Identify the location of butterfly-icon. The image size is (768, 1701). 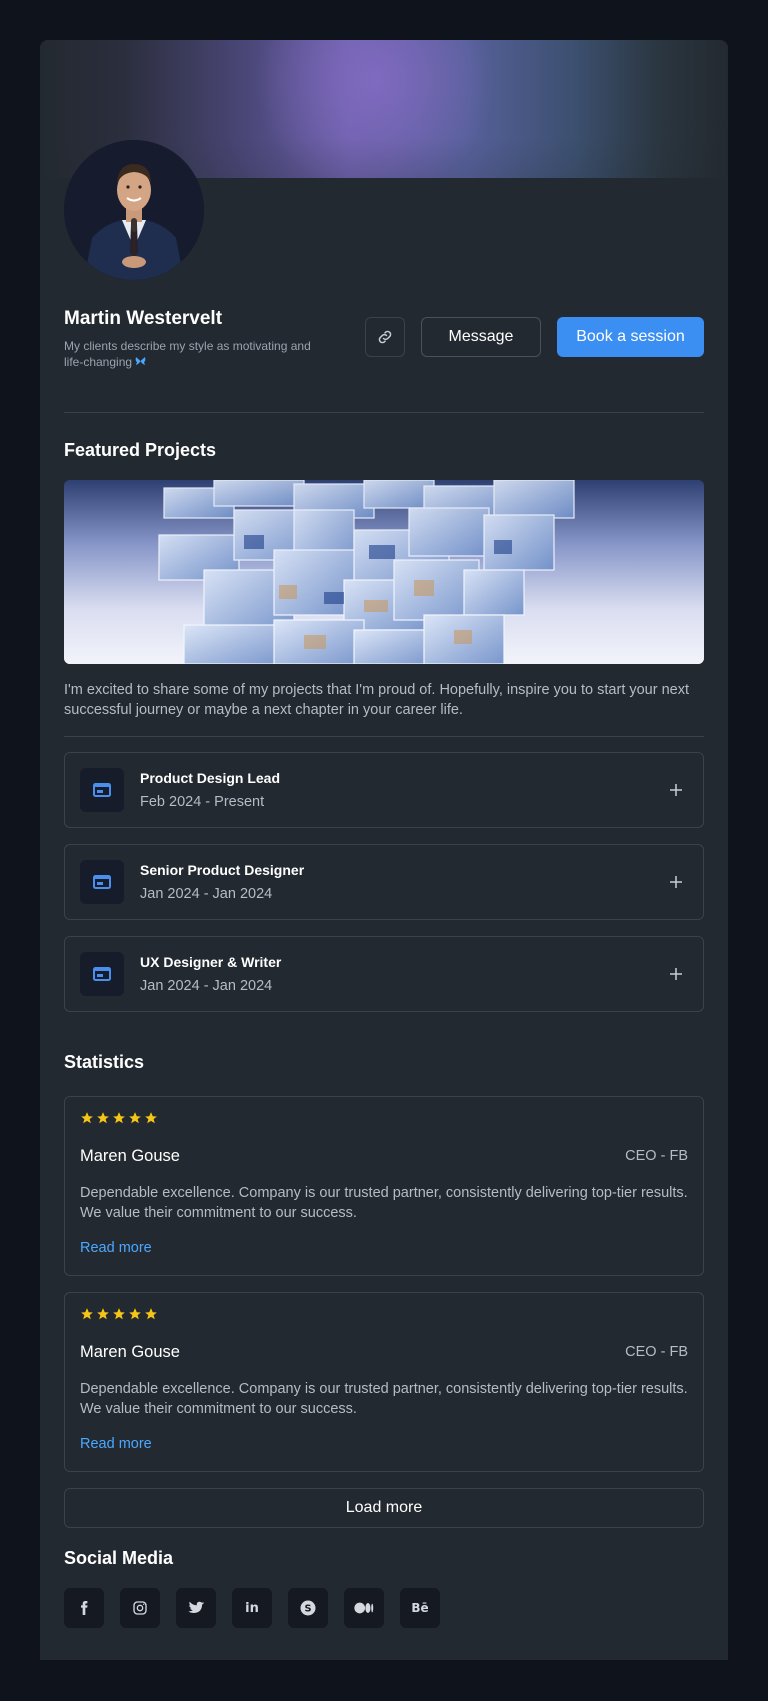
(140, 363).